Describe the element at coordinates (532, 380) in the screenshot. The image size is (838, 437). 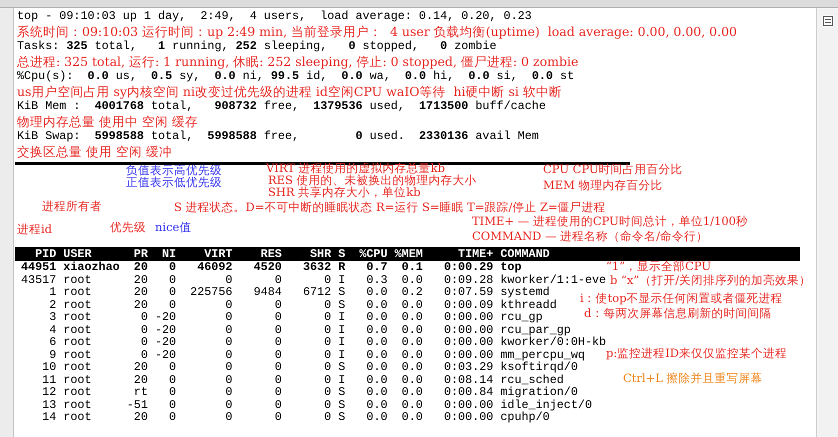
I see `table-cell: rcu_sched` at that location.